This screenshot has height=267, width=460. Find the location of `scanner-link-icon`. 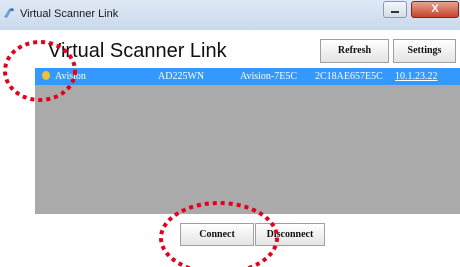

scanner-link-icon is located at coordinates (9, 13).